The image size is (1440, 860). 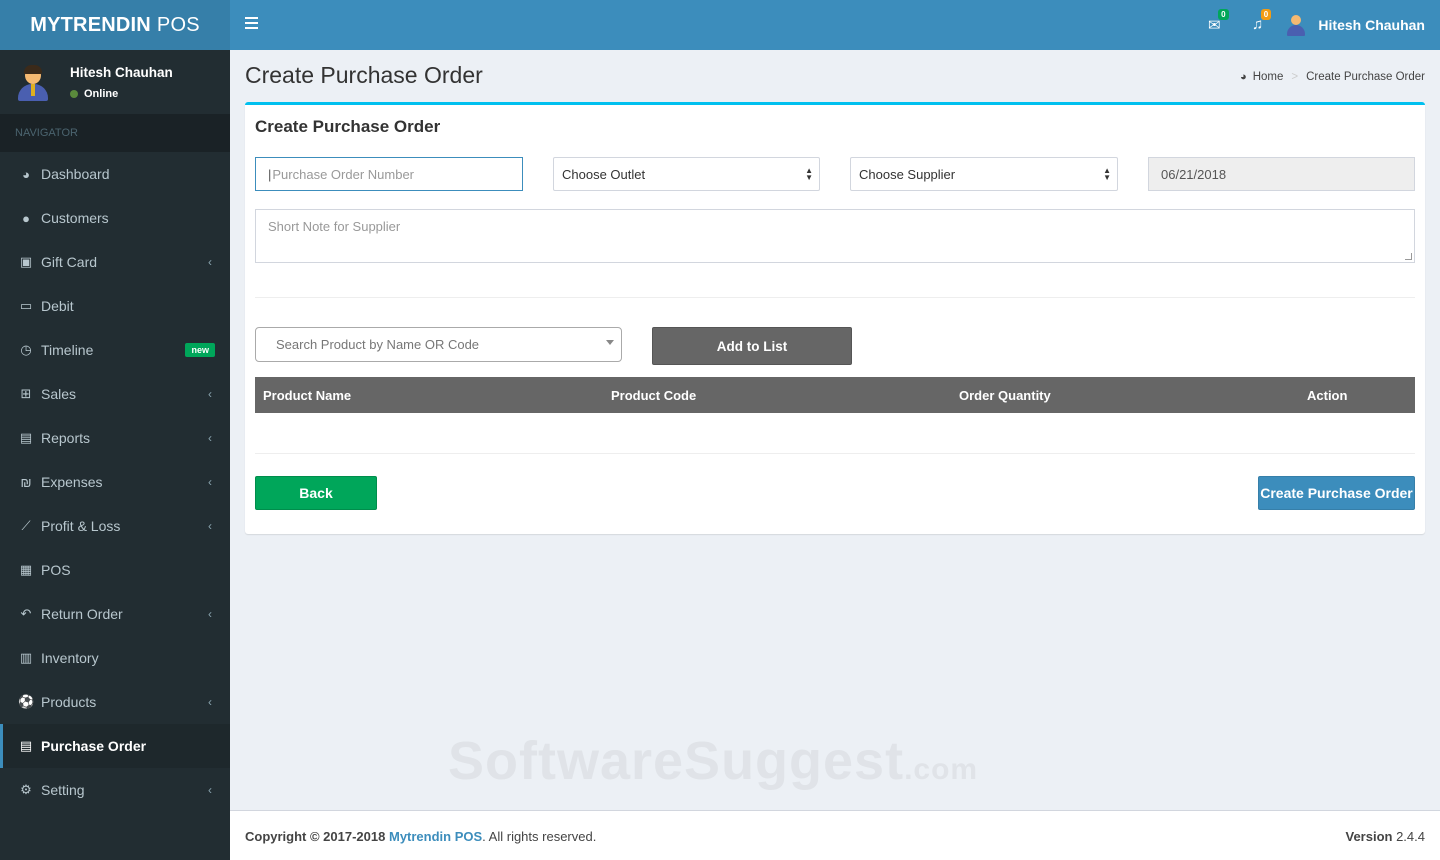 What do you see at coordinates (1218, 21) in the screenshot?
I see `messages-button: ✉ 0` at bounding box center [1218, 21].